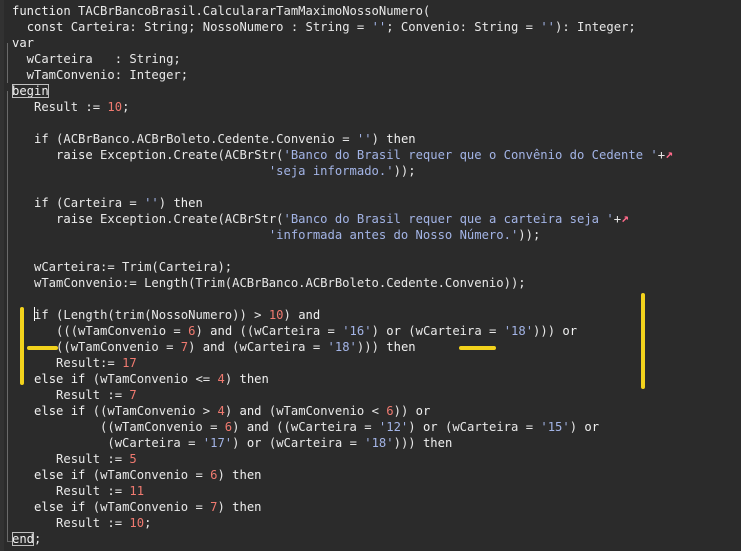 The width and height of the screenshot is (741, 551). What do you see at coordinates (133, 459) in the screenshot?
I see `number-literal: 5` at bounding box center [133, 459].